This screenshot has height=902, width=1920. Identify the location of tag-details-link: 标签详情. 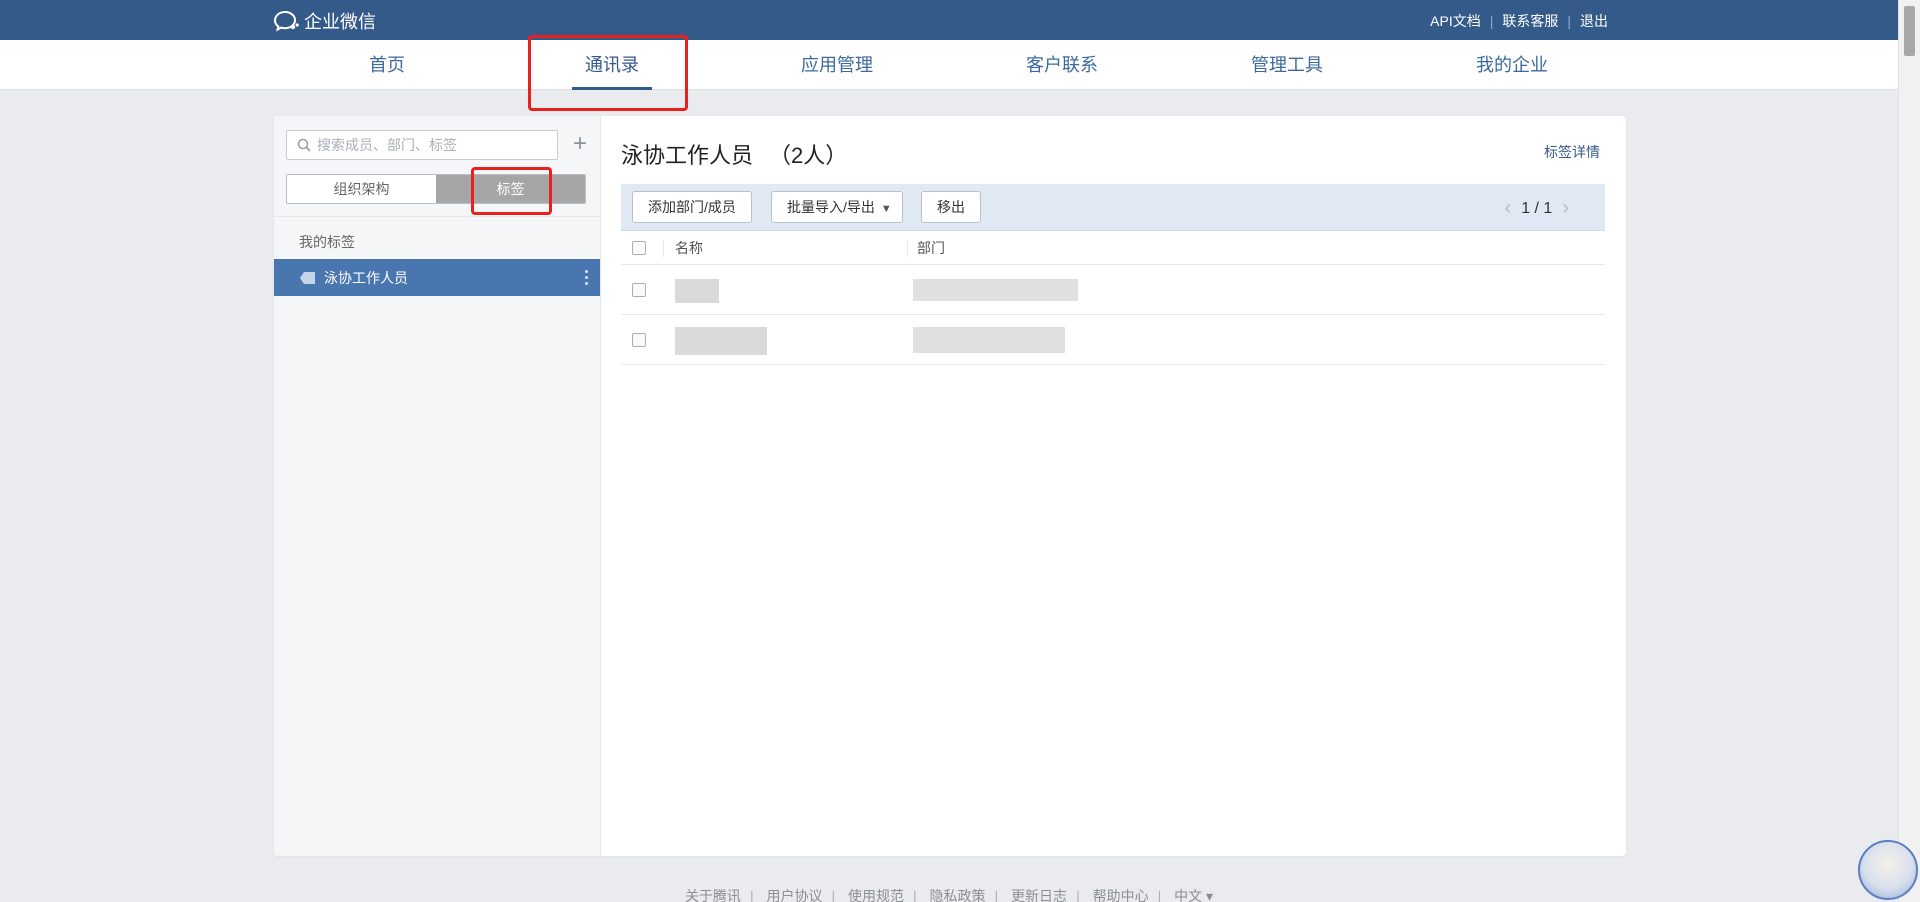
(1572, 152).